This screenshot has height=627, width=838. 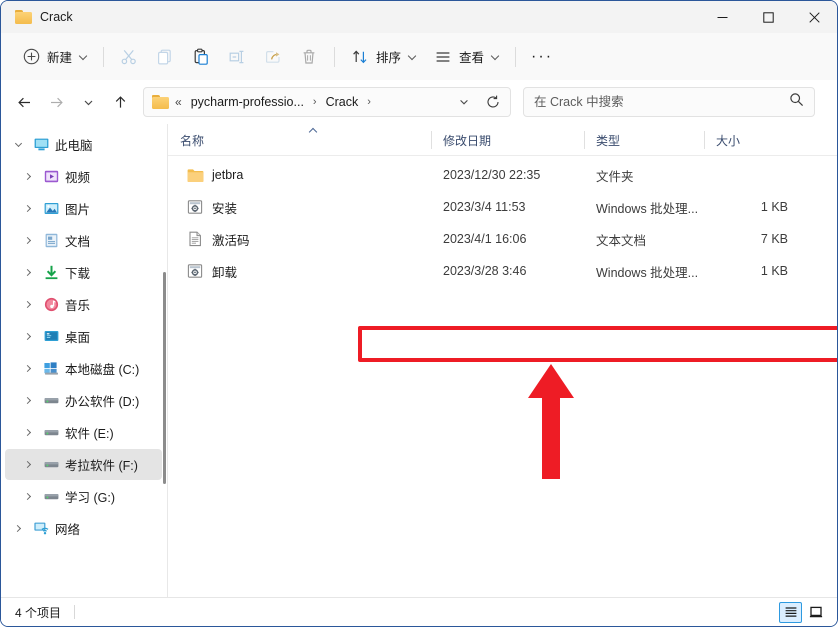 I want to click on sidebar-item-12: 网络, so click(x=83, y=528).